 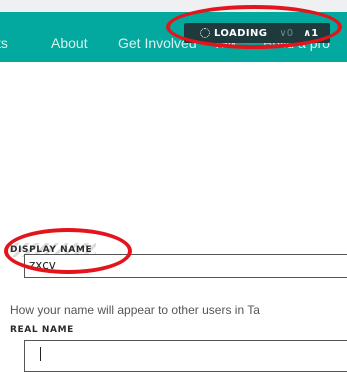 What do you see at coordinates (205, 33) in the screenshot?
I see `spinner-icon` at bounding box center [205, 33].